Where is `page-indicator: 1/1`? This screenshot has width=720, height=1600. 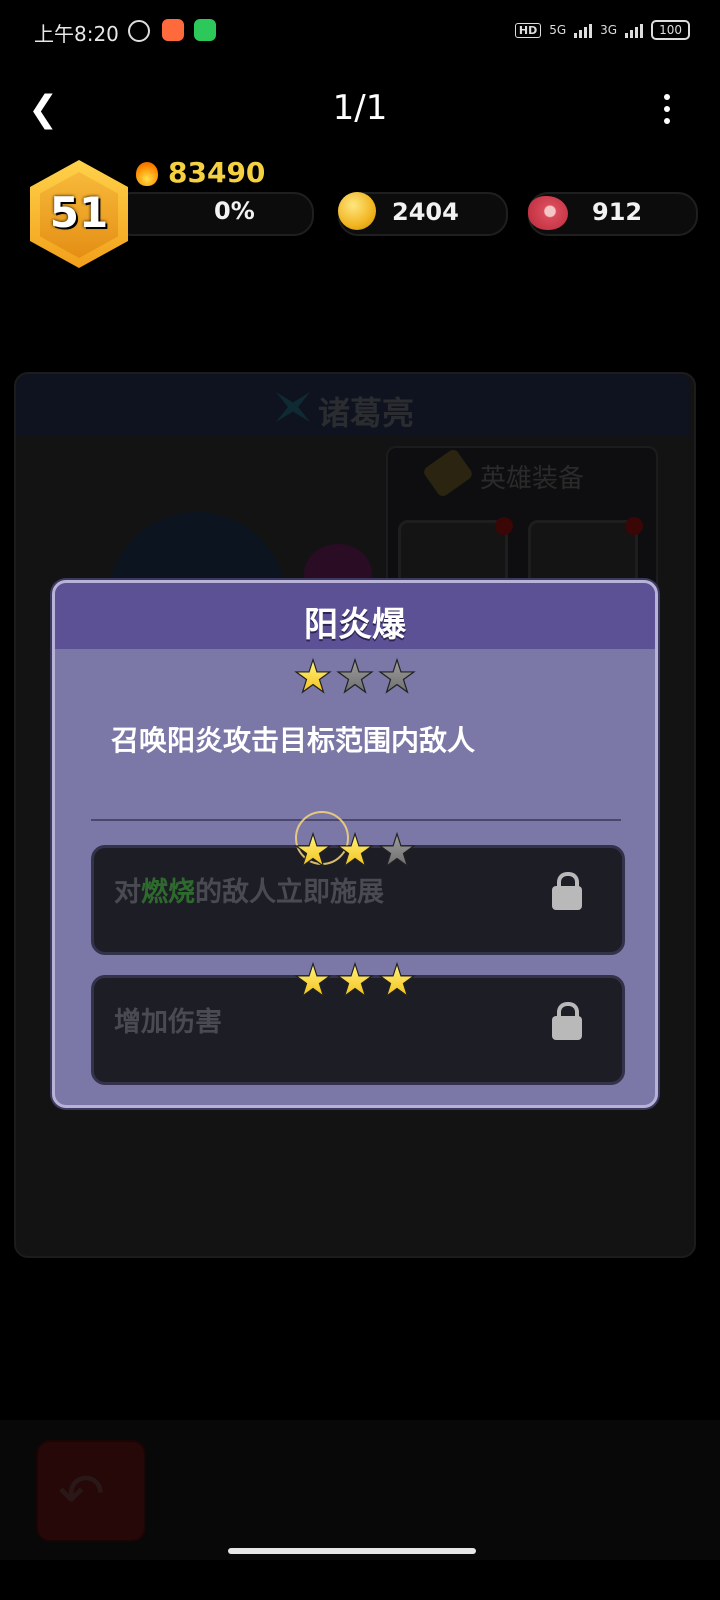
page-indicator: 1/1 is located at coordinates (360, 108).